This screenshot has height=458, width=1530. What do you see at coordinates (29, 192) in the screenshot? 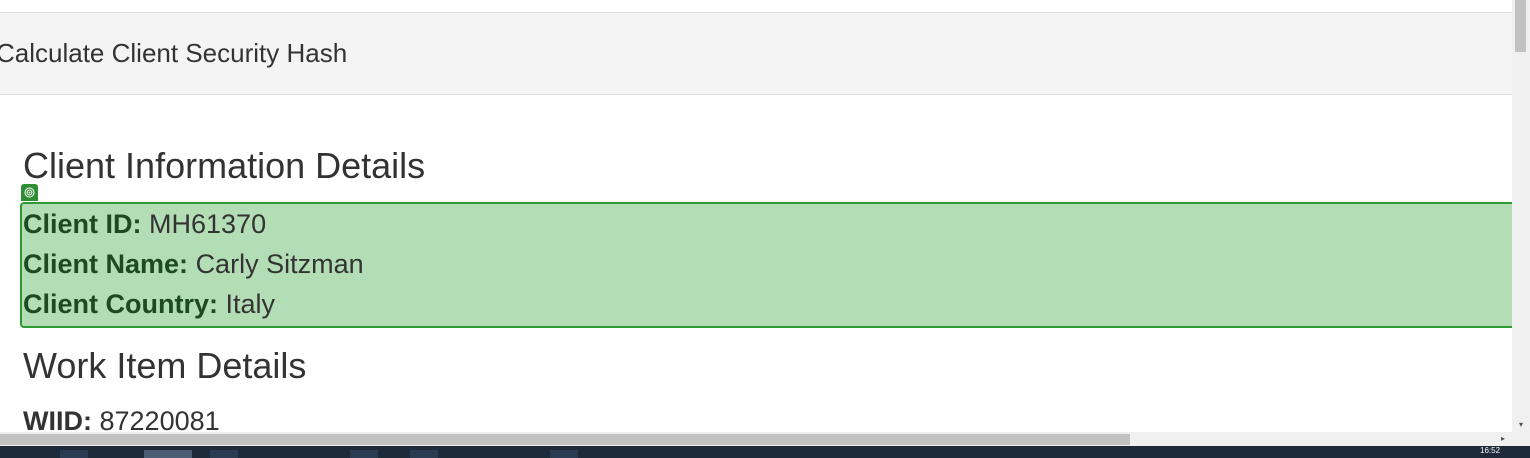
I see `target-icon` at bounding box center [29, 192].